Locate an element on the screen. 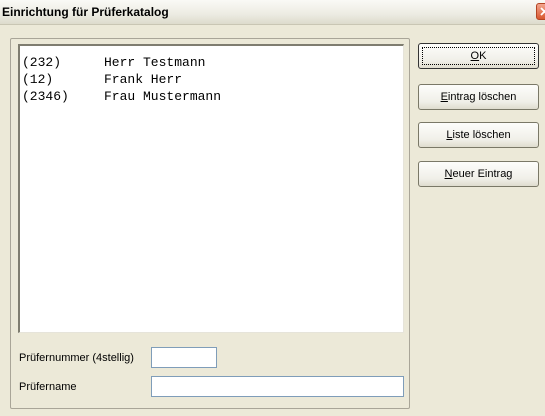  list-item-name: Herr Testmann is located at coordinates (155, 62).